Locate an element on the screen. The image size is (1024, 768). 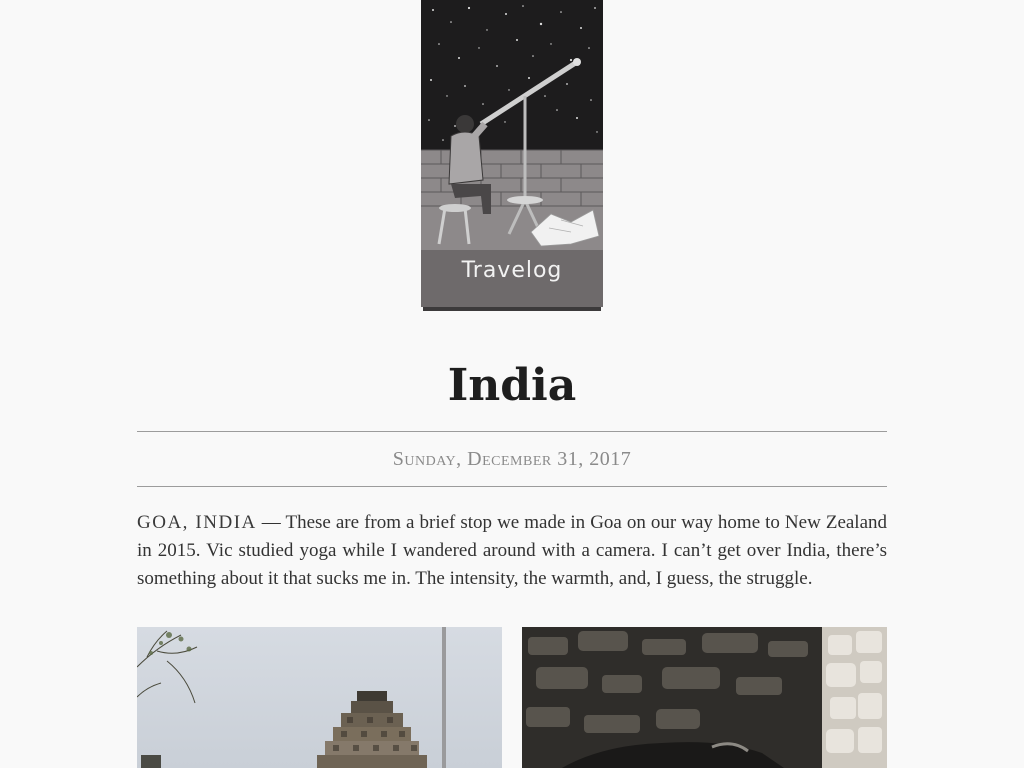
photo-temple is located at coordinates (319, 697).